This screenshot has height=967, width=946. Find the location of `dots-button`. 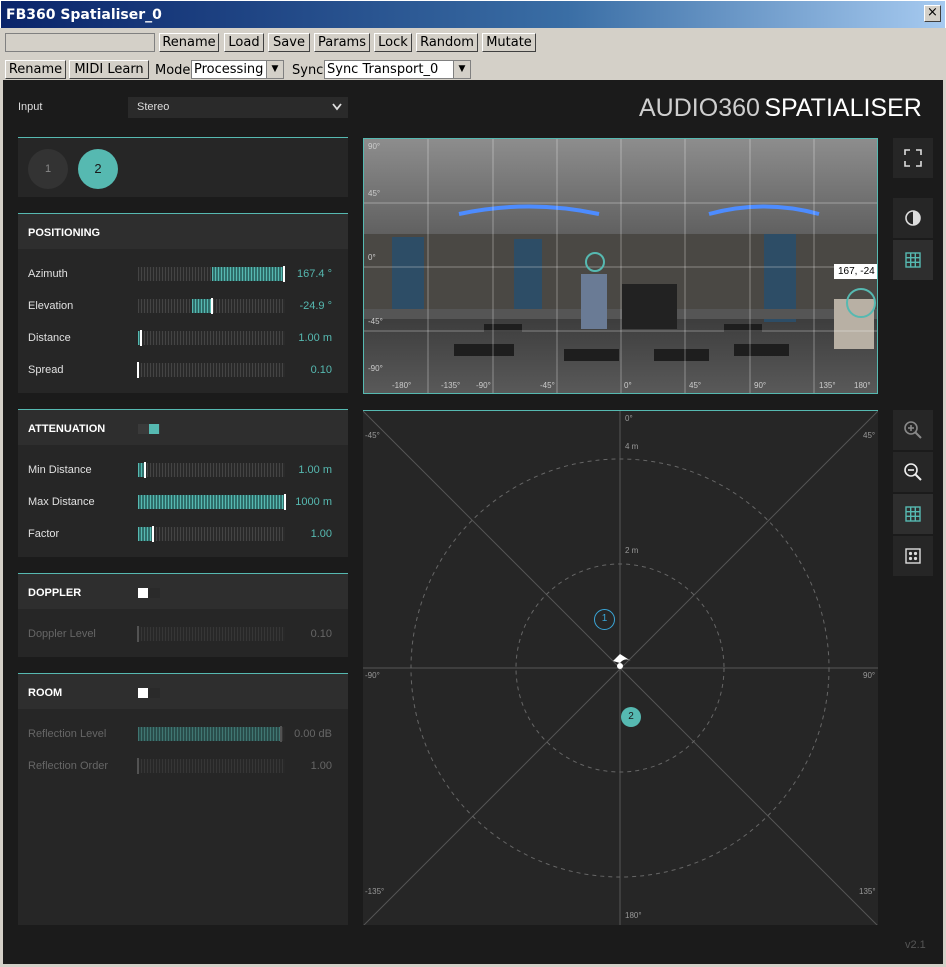

dots-button is located at coordinates (913, 556).